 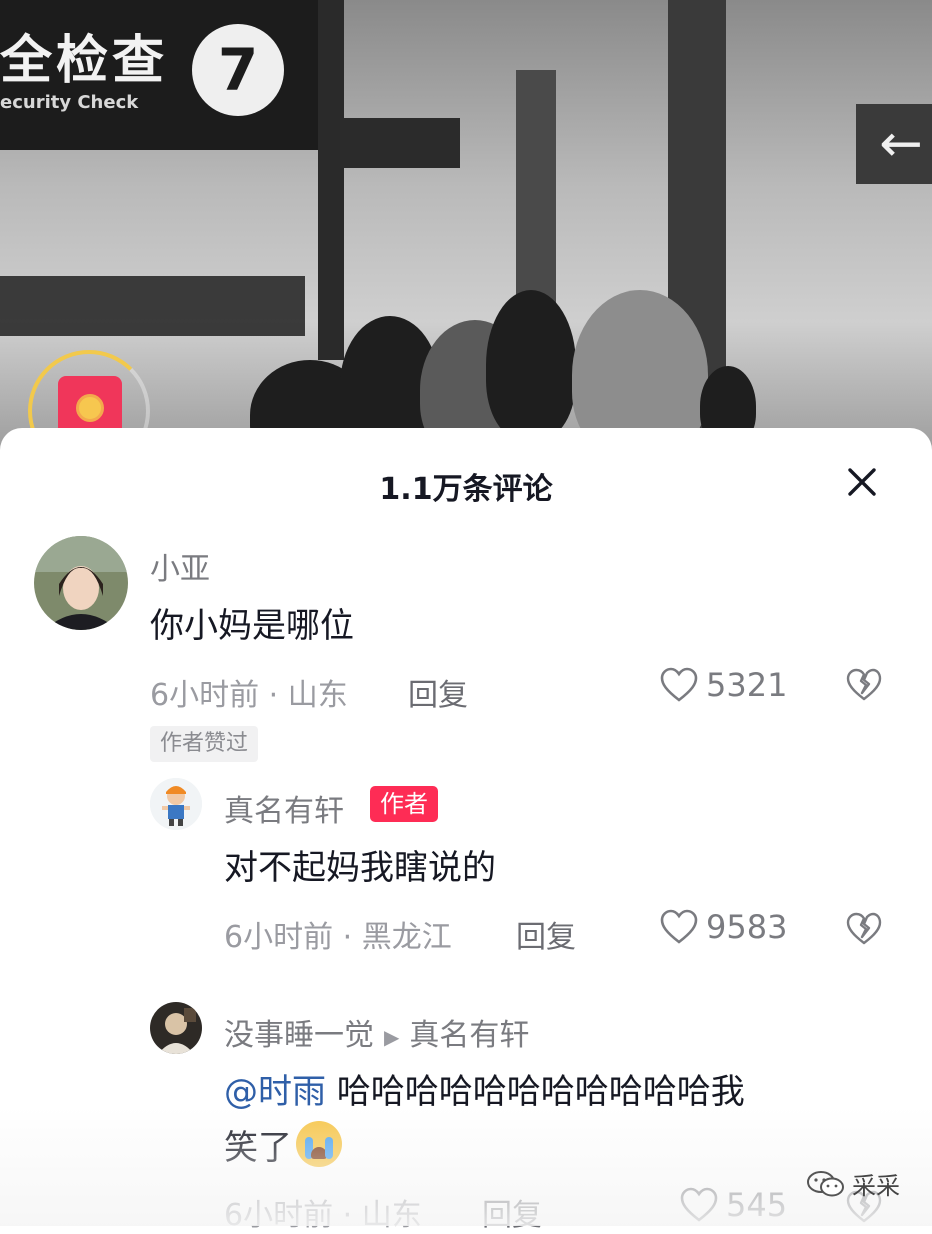 I want to click on like-button: 9583, so click(x=723, y=927).